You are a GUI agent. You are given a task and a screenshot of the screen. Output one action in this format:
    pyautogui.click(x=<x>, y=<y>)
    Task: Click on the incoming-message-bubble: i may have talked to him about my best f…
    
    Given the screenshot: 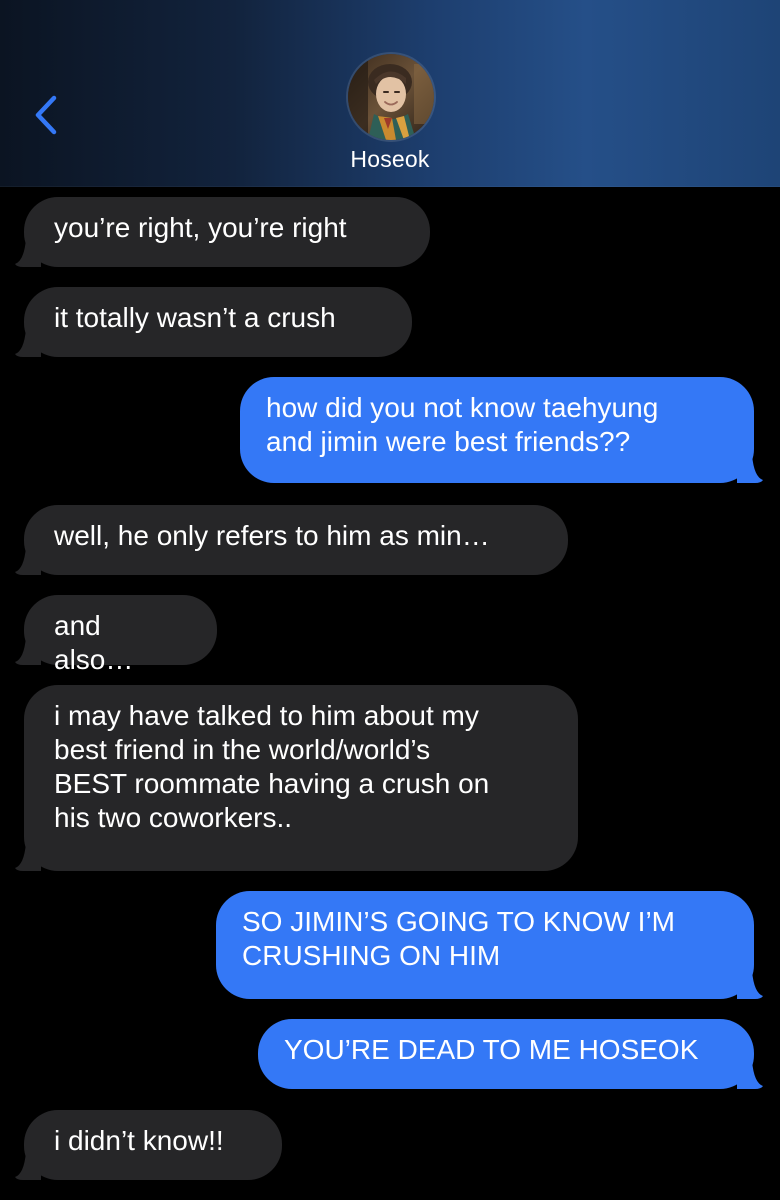 What is the action you would take?
    pyautogui.click(x=296, y=778)
    